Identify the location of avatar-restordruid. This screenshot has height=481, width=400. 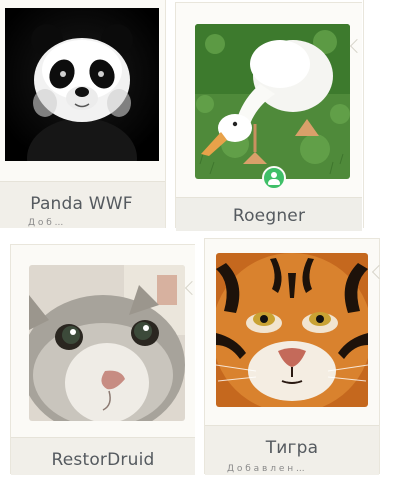
(107, 343).